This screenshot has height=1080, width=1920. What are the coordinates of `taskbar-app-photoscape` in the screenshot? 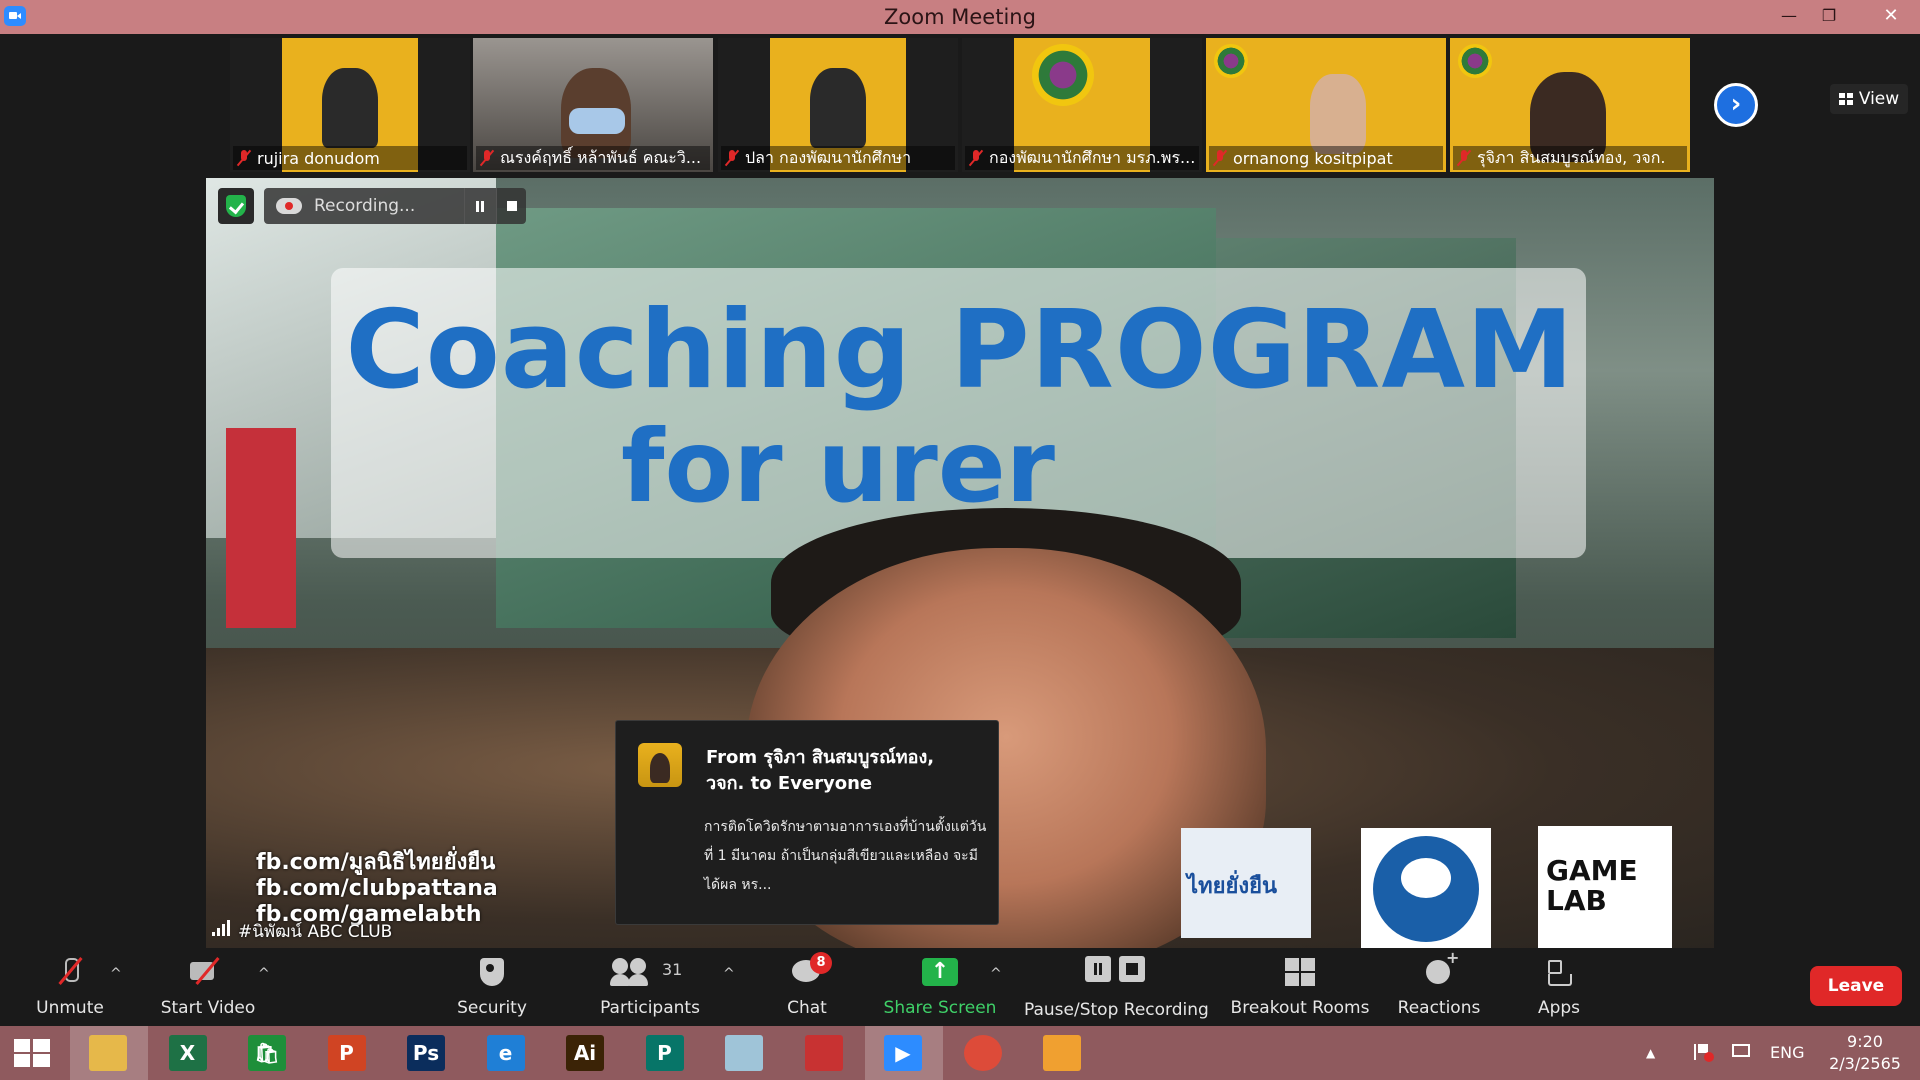 It's located at (825, 1053).